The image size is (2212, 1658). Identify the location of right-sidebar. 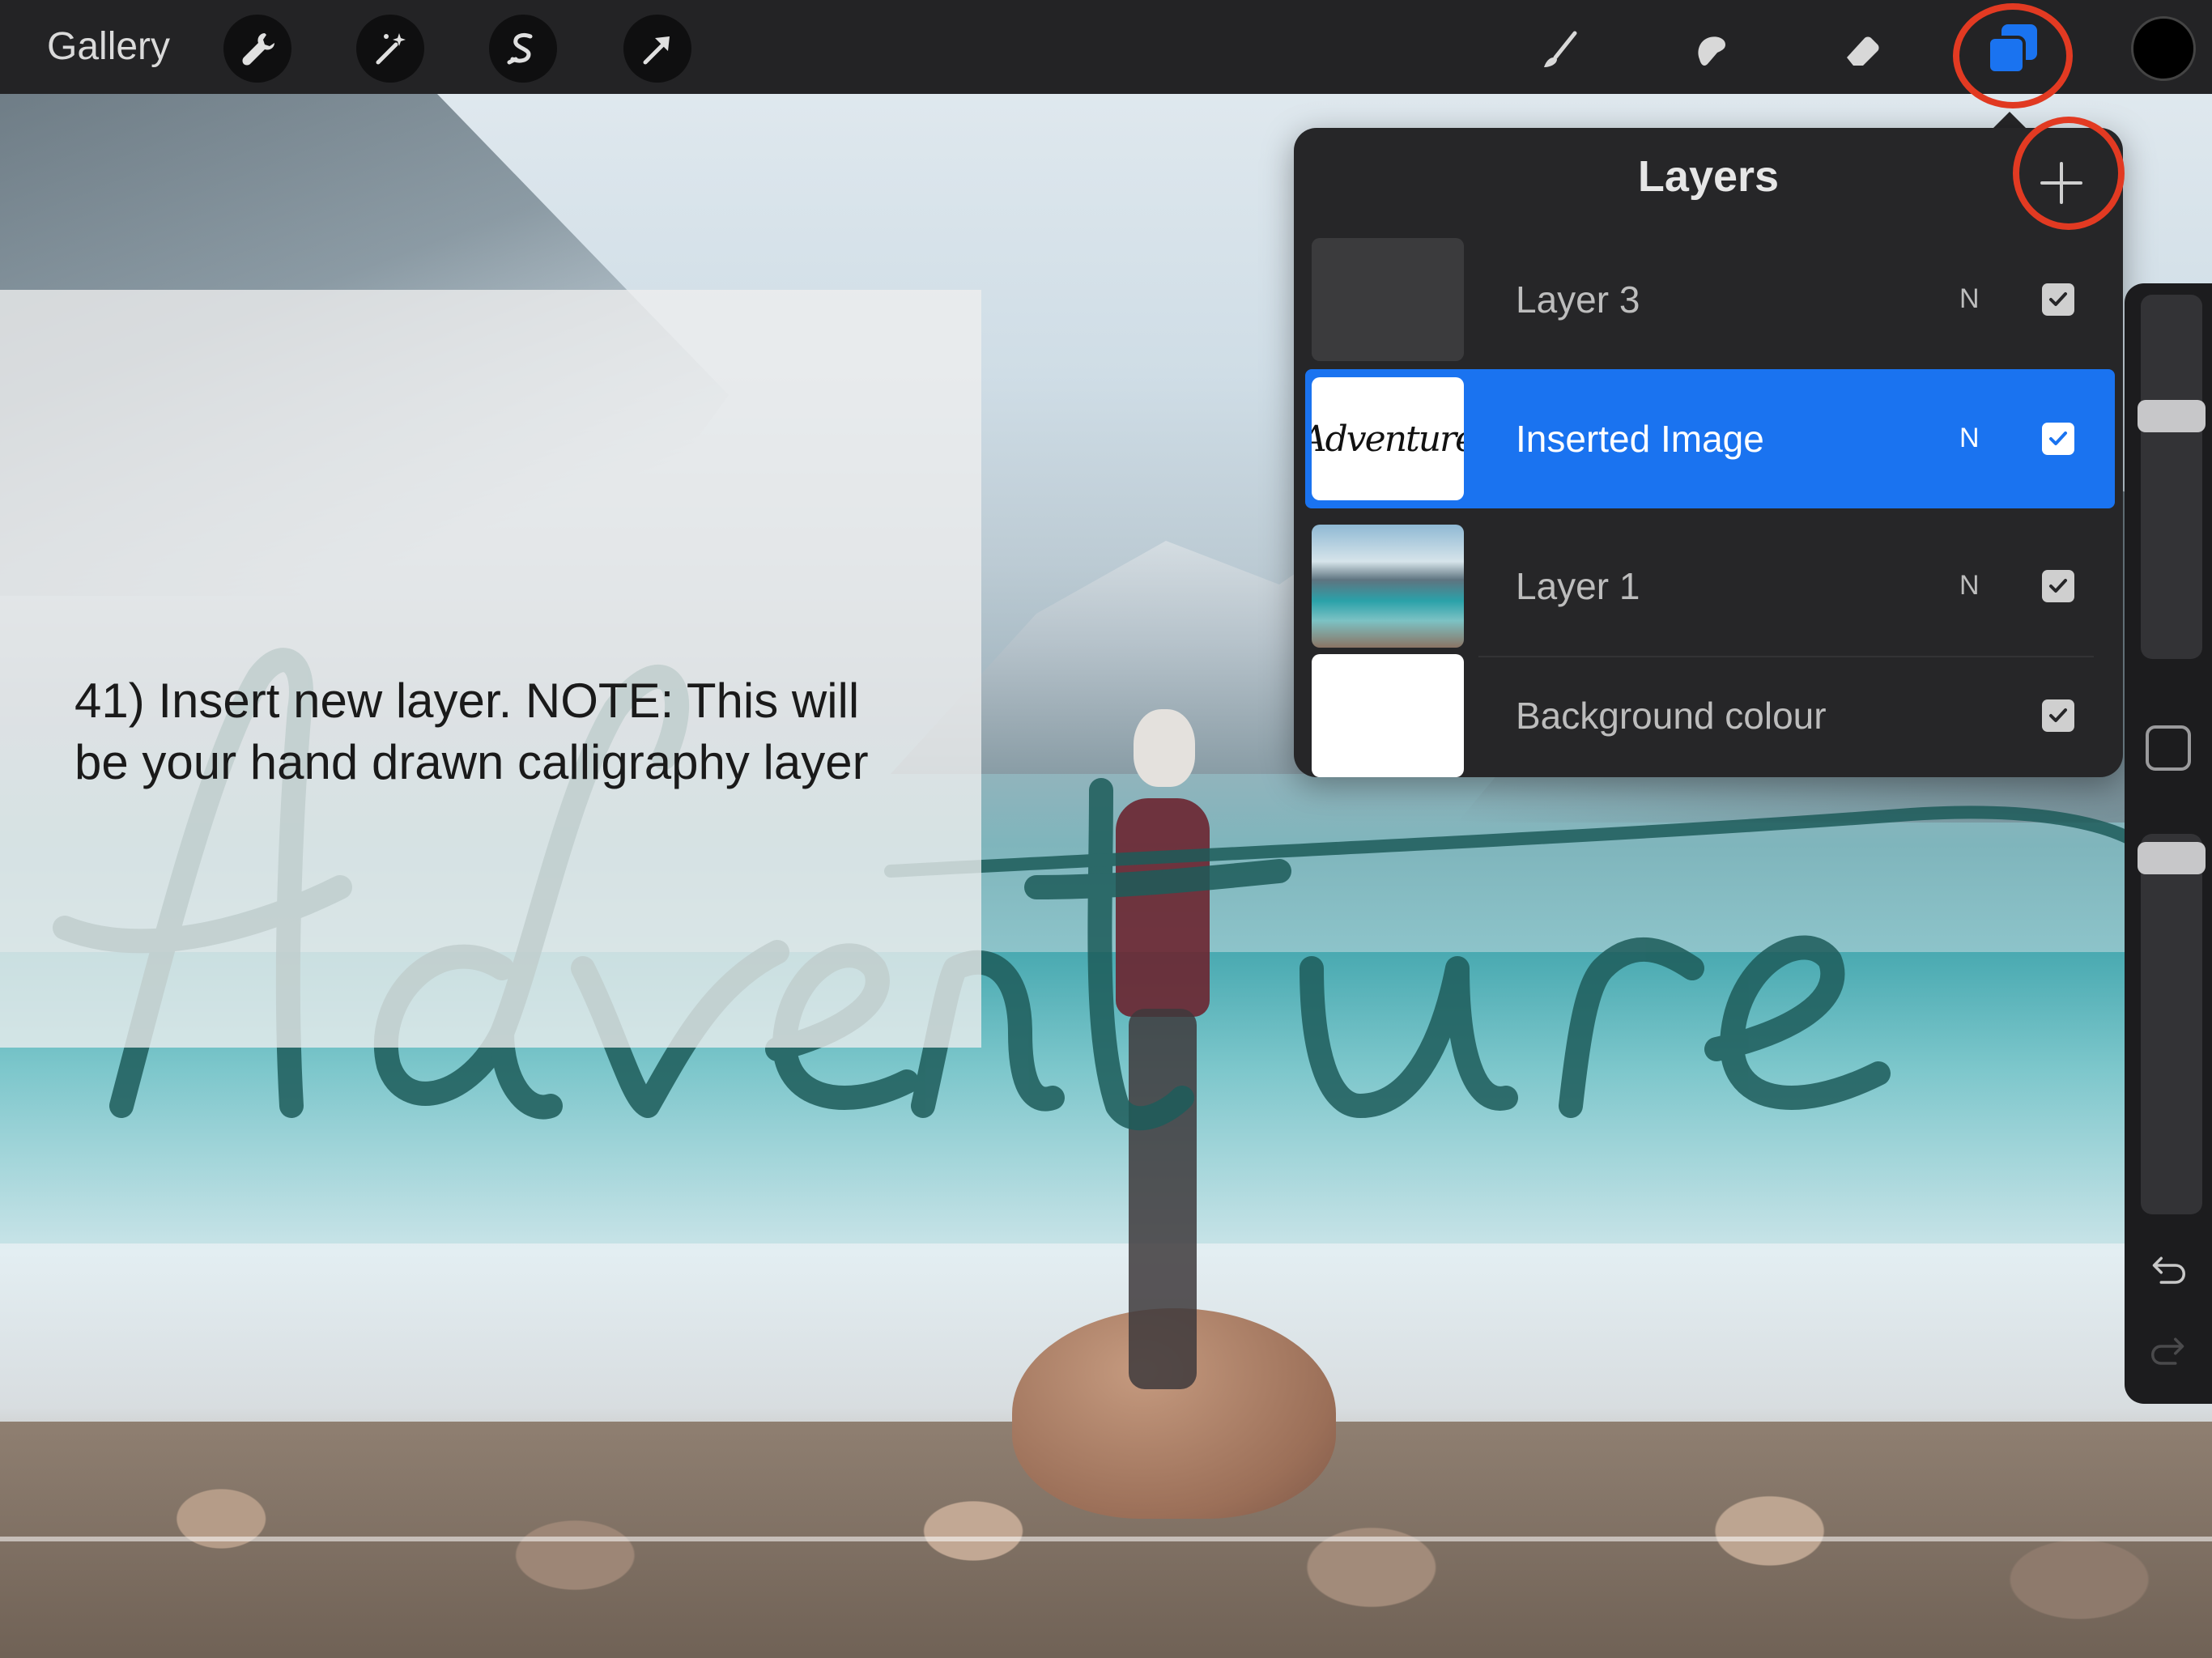
(2168, 843).